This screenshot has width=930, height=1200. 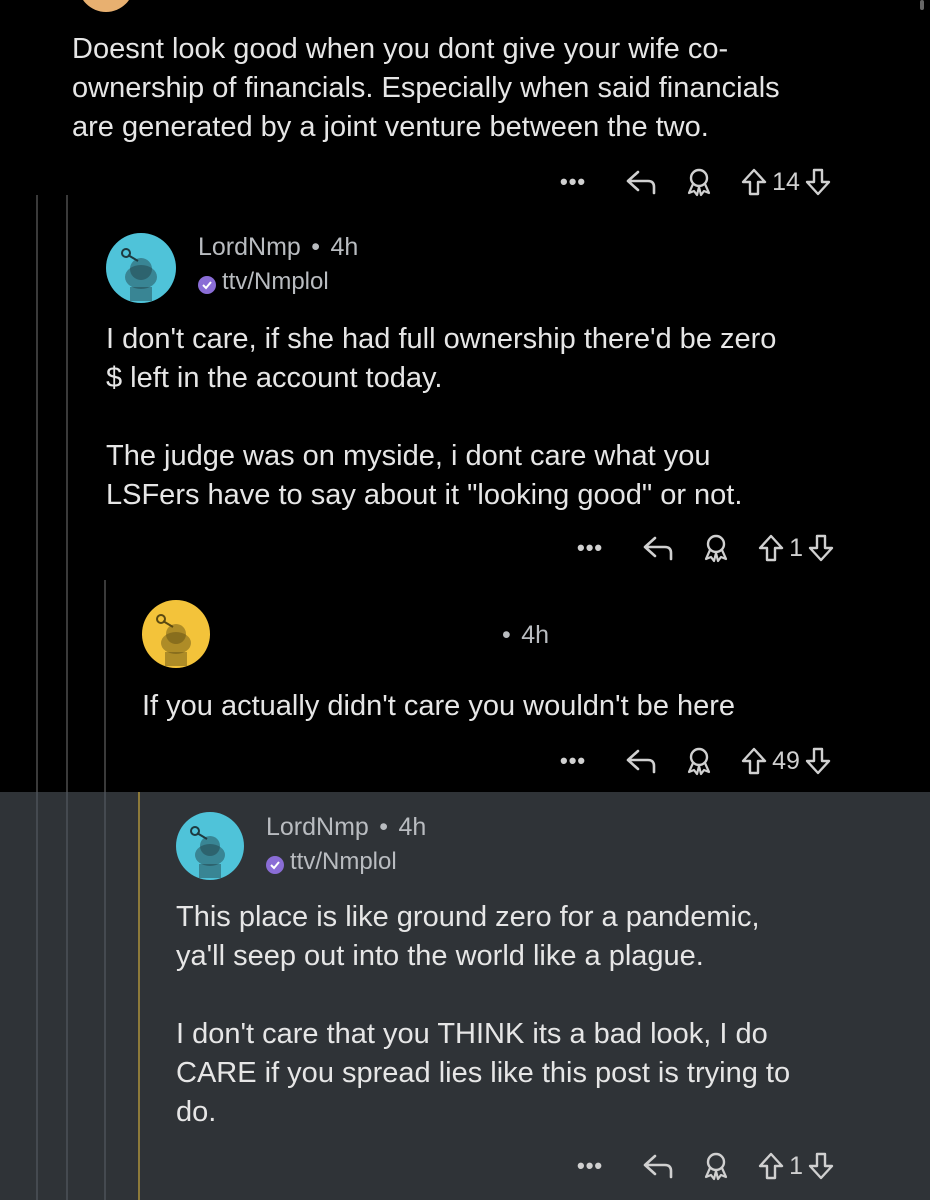 What do you see at coordinates (786, 181) in the screenshot?
I see `vote-score: 14` at bounding box center [786, 181].